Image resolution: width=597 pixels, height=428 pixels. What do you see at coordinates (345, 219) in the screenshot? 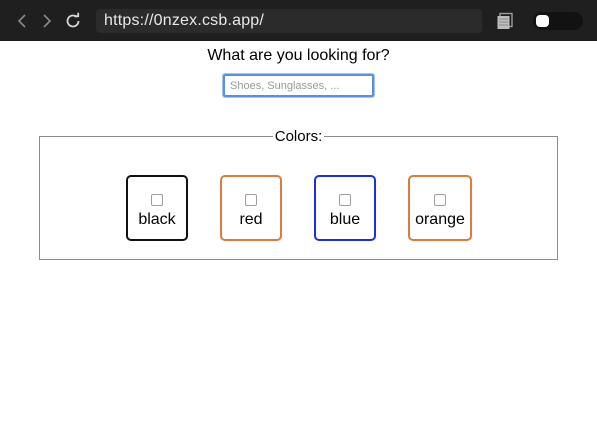
I see `color-label-blue: blue` at bounding box center [345, 219].